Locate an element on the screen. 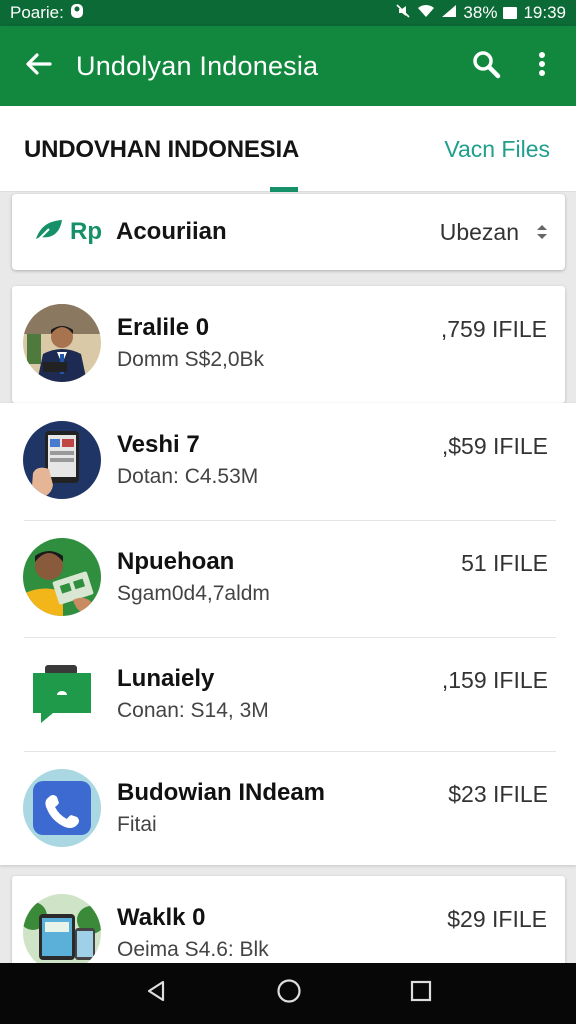  list-item: Npuehoan Sgam0d4,7aldm 51 IFILE is located at coordinates (288, 578).